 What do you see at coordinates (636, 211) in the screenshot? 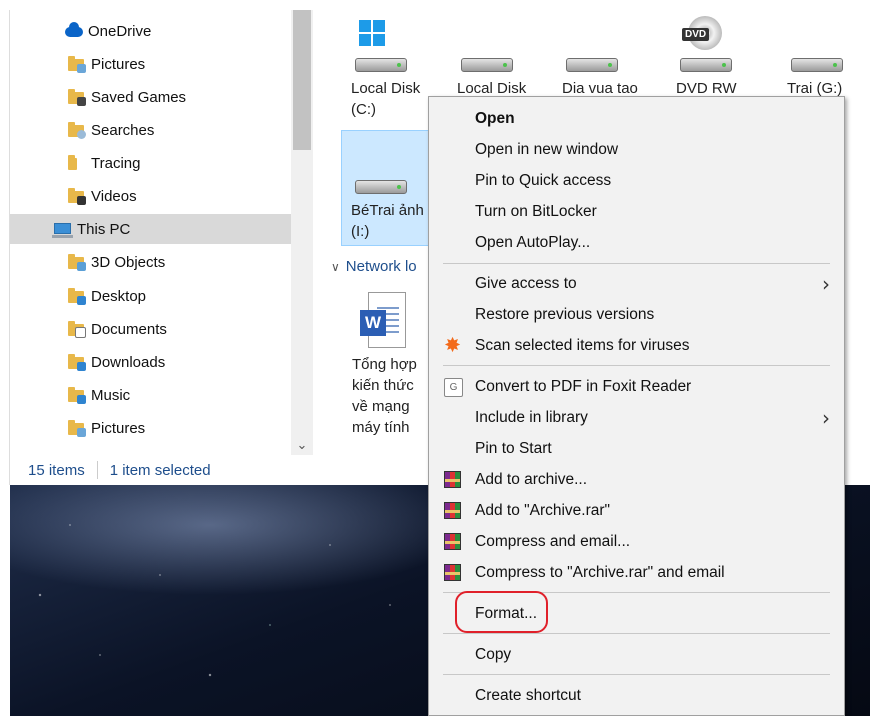
I see `menu-item-bitlocker: Turn on BitLocker` at bounding box center [636, 211].